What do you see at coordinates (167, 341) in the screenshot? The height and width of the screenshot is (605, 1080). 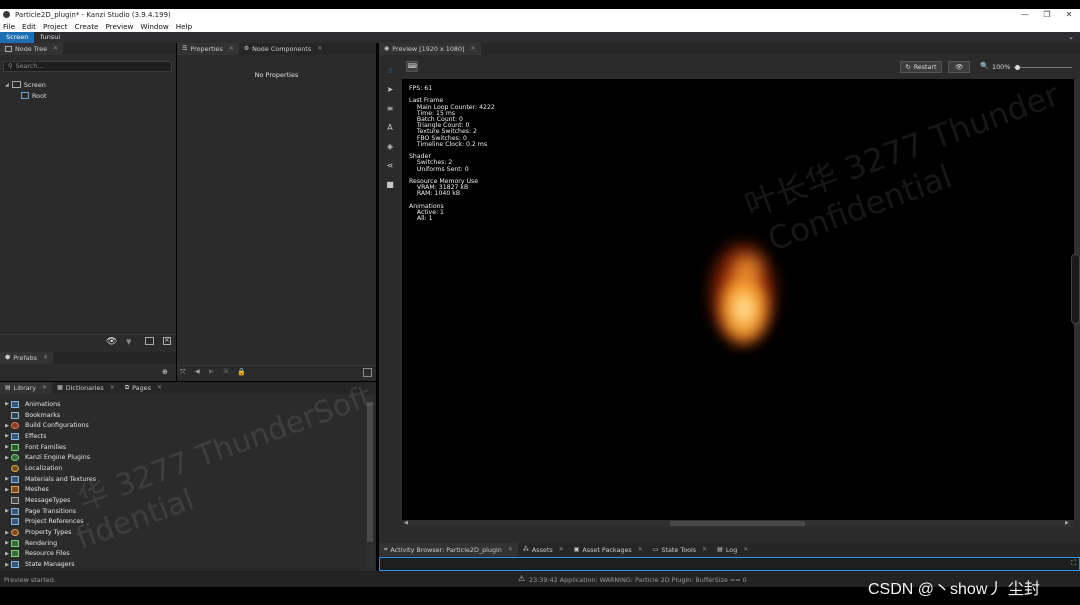 I see `remove-icon: ✕` at bounding box center [167, 341].